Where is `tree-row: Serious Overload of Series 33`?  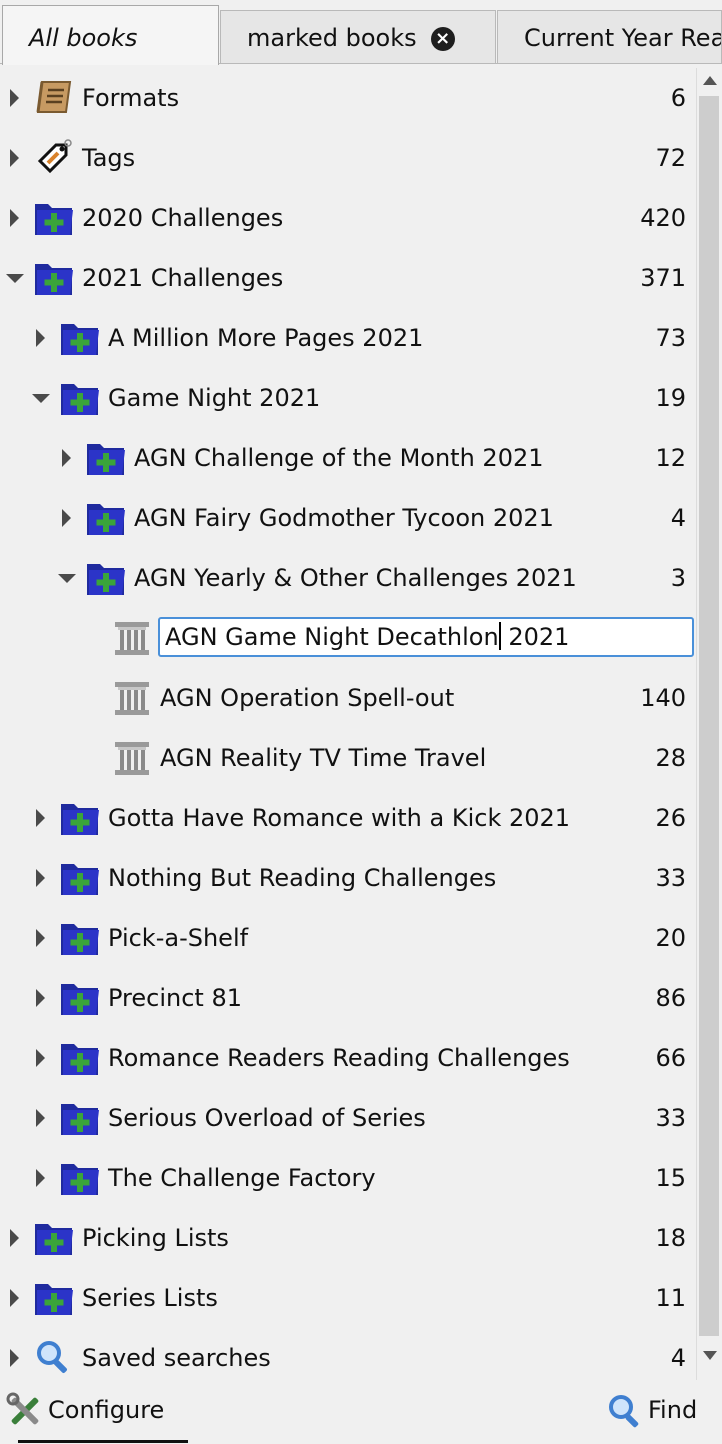 tree-row: Serious Overload of Series 33 is located at coordinates (348, 1118).